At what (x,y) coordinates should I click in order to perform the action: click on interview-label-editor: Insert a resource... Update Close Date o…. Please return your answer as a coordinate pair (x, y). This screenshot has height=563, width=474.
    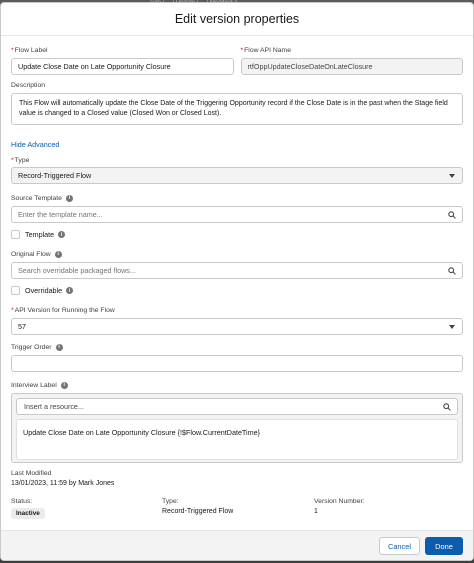
    Looking at the image, I should click on (237, 428).